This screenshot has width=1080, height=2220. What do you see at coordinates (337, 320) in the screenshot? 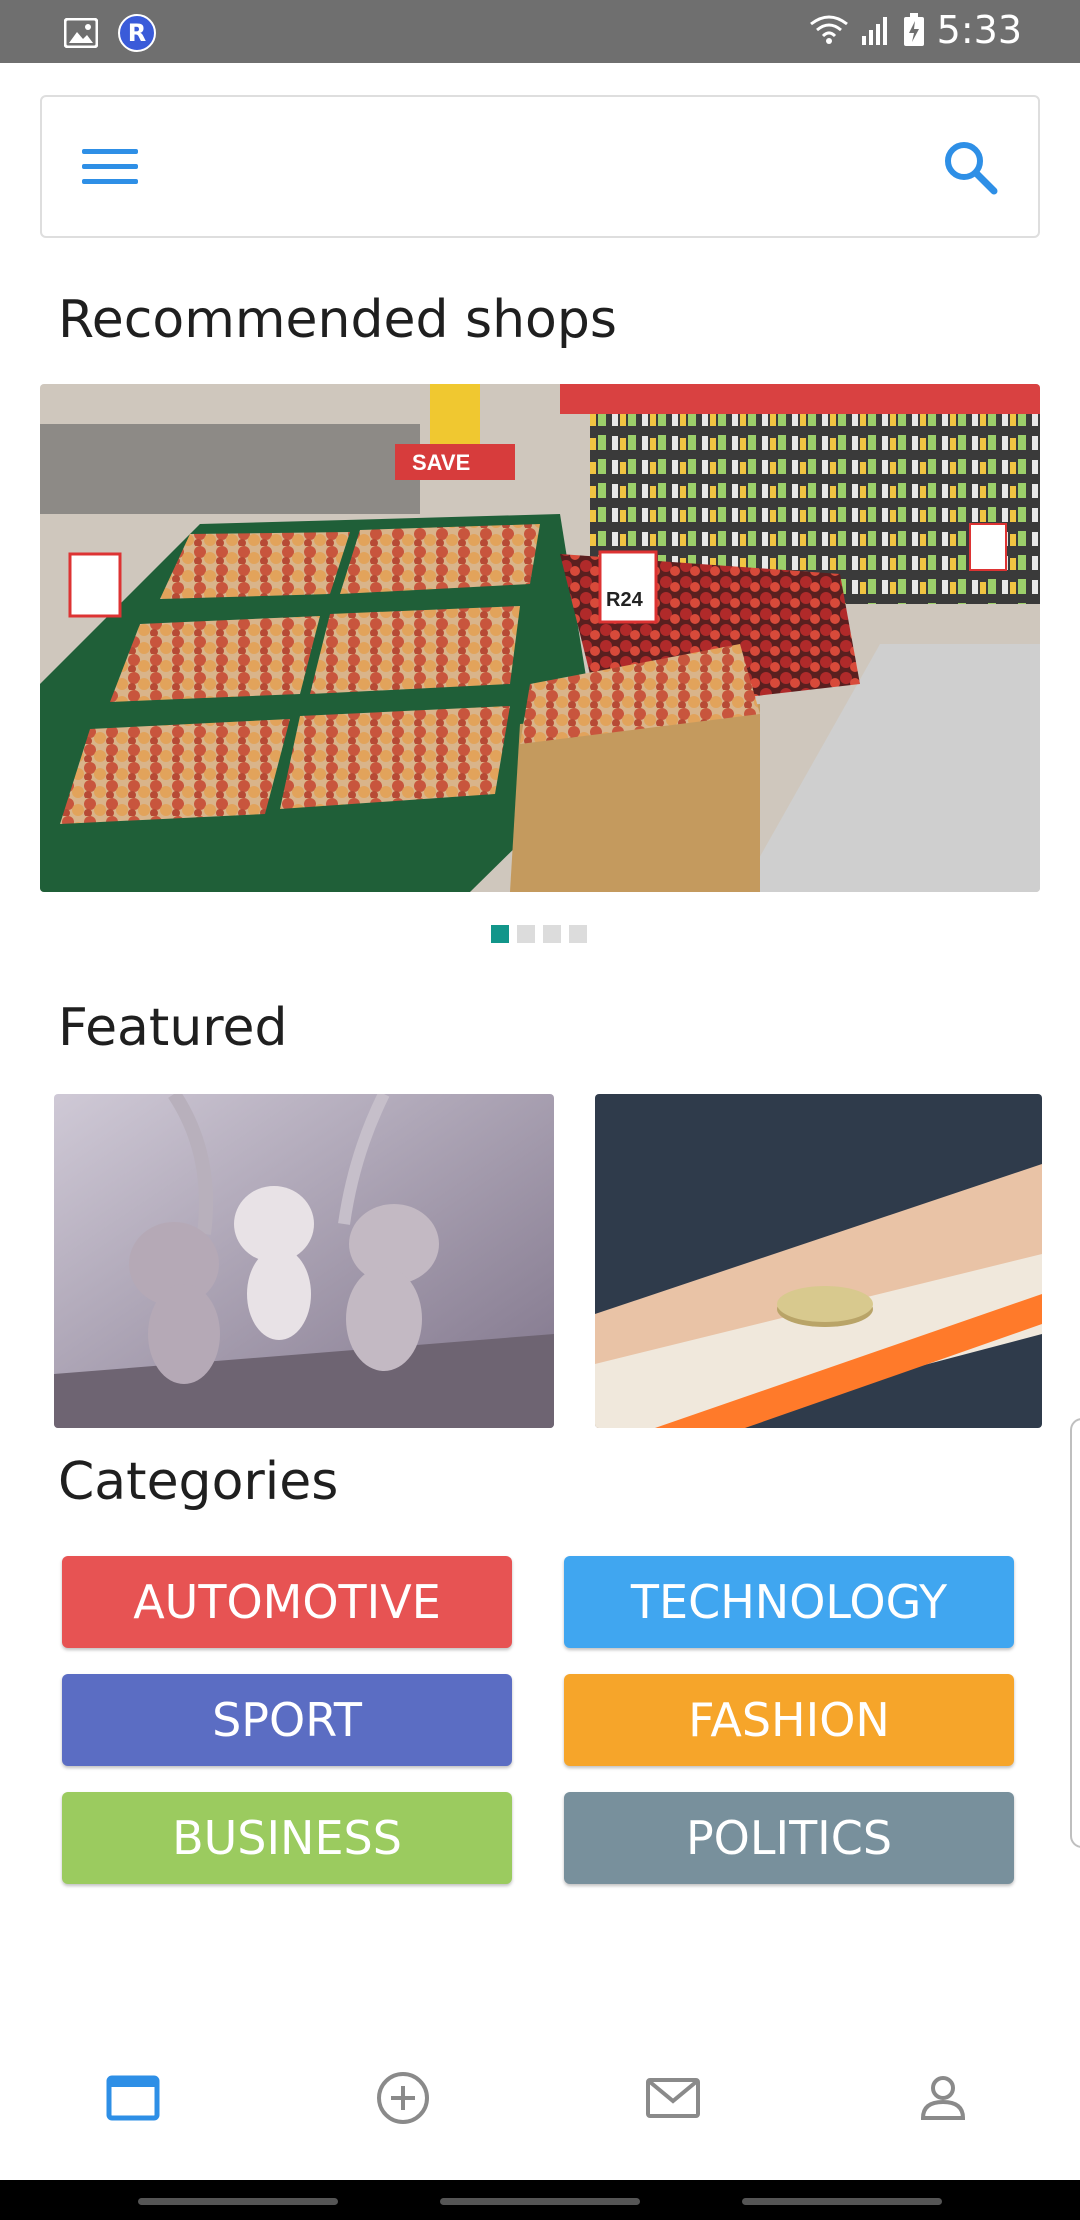
I see `recommended-shops-heading: Recommended shops` at bounding box center [337, 320].